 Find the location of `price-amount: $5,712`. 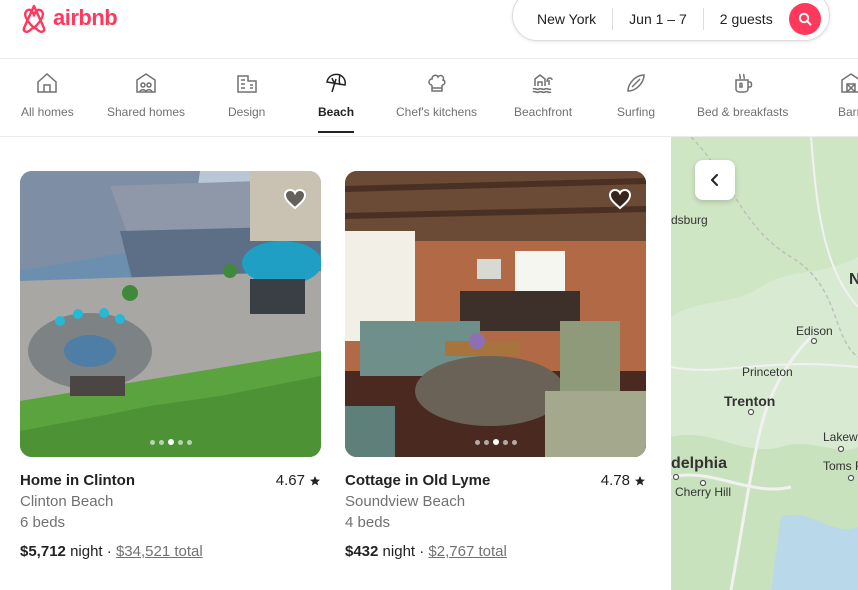

price-amount: $5,712 is located at coordinates (43, 551).